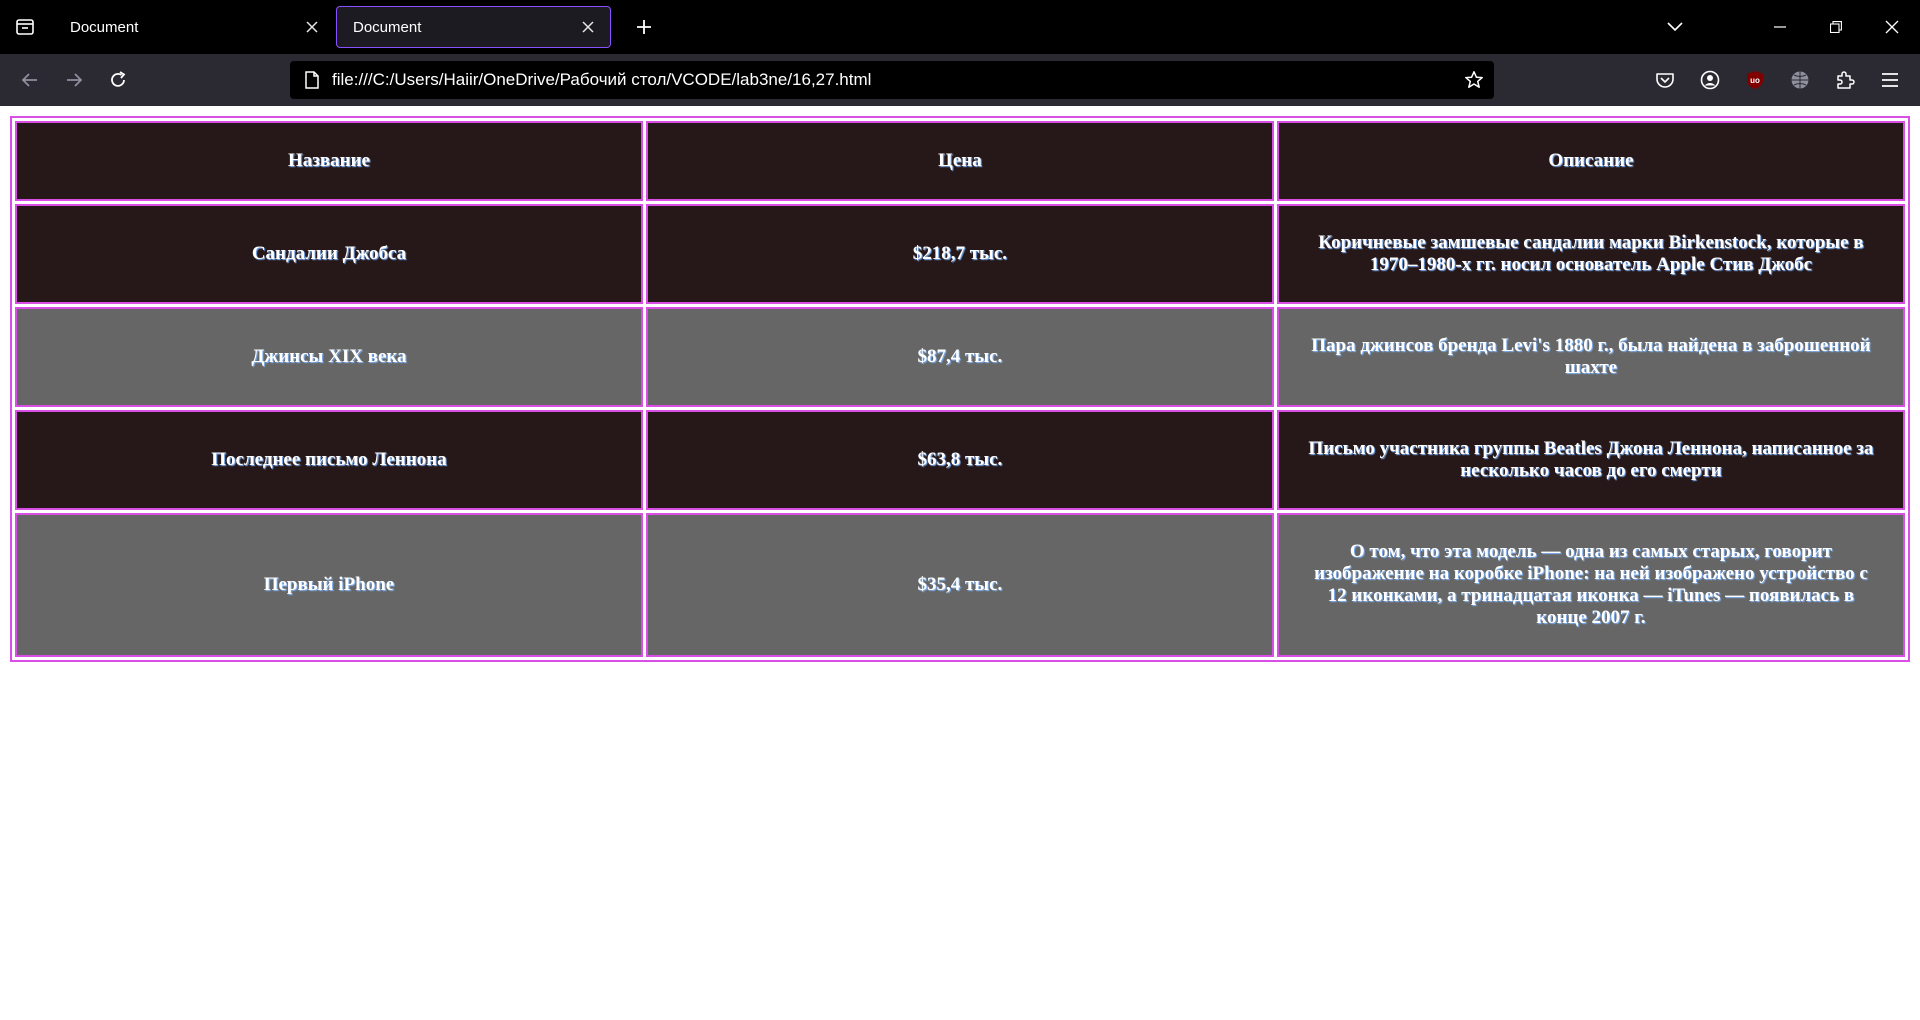 The width and height of the screenshot is (1920, 1020). I want to click on minimize-icon, so click(1780, 27).